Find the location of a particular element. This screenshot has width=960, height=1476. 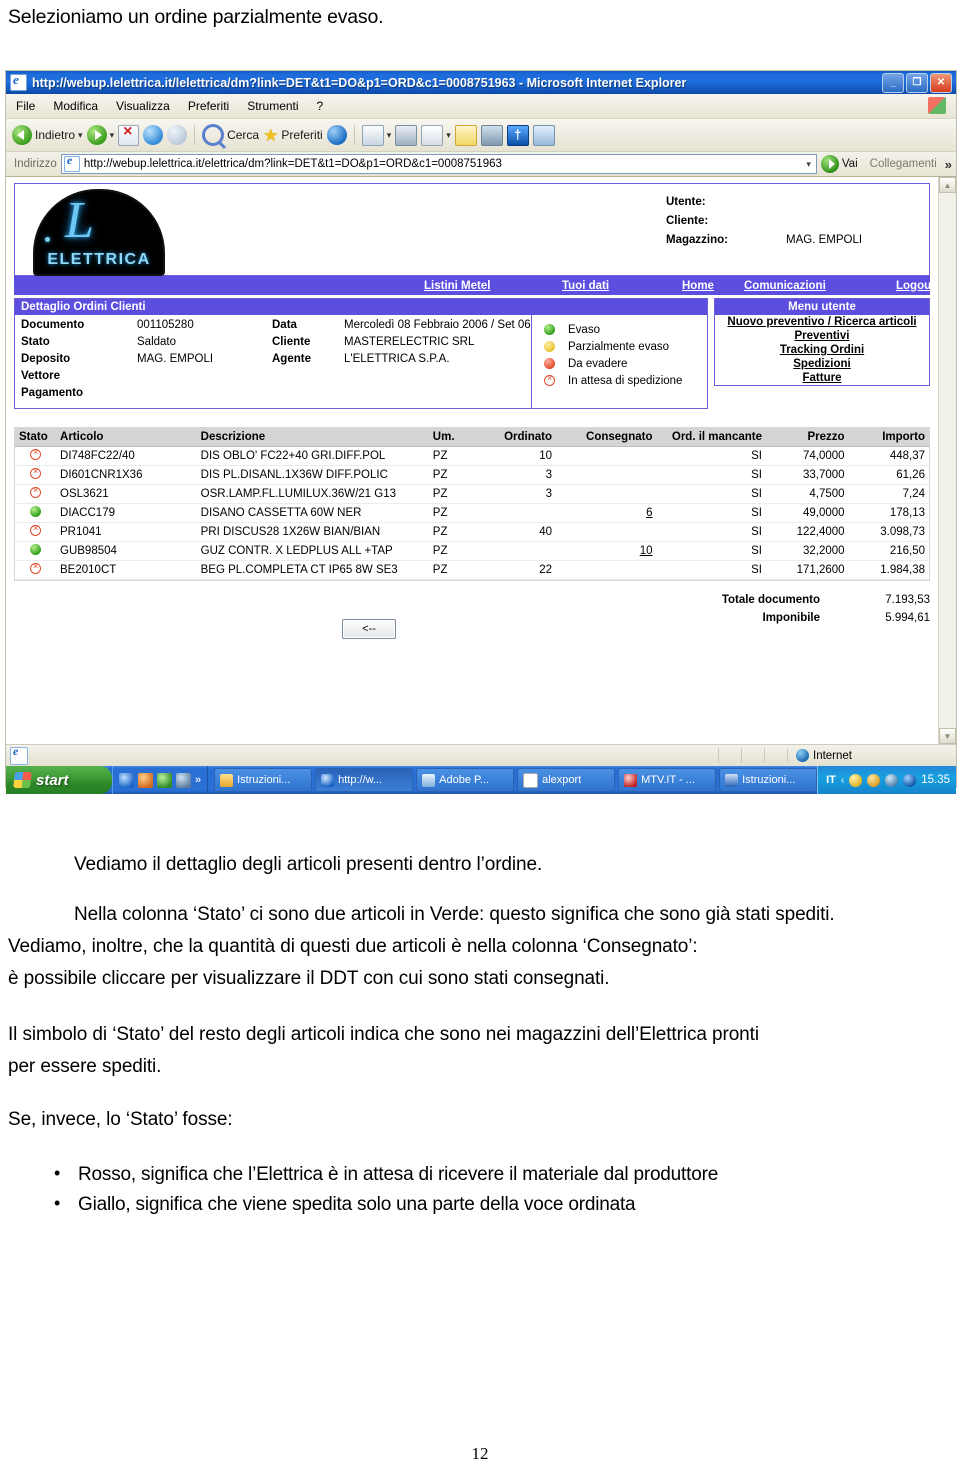

nav-home: Home is located at coordinates (698, 286).